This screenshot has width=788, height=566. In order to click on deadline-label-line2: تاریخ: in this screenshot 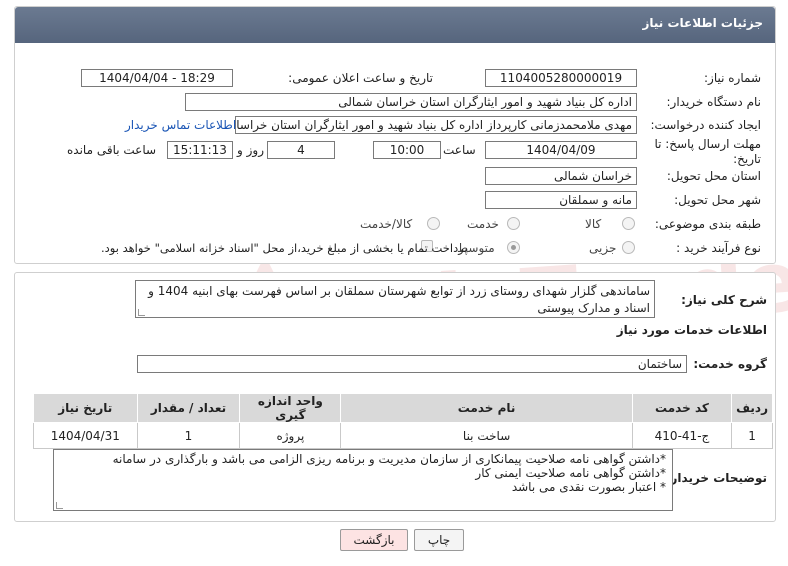, I will do `click(747, 159)`.